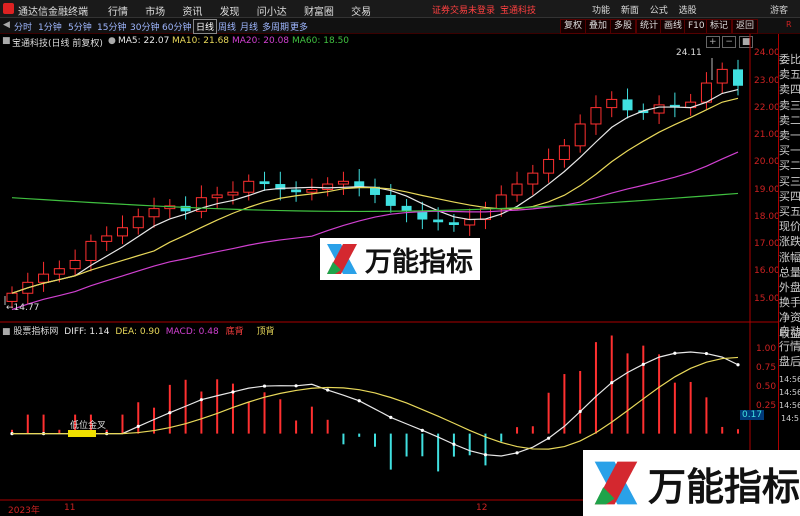  I want to click on menu-item-new: 新面, so click(630, 11).